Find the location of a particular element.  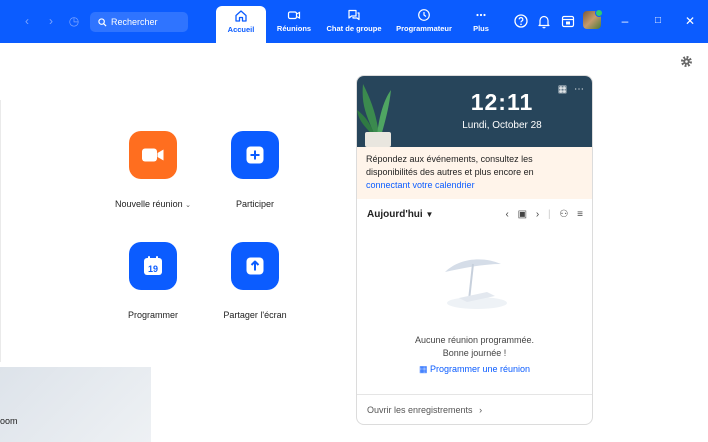

people-icon: ⚇ is located at coordinates (563, 214).